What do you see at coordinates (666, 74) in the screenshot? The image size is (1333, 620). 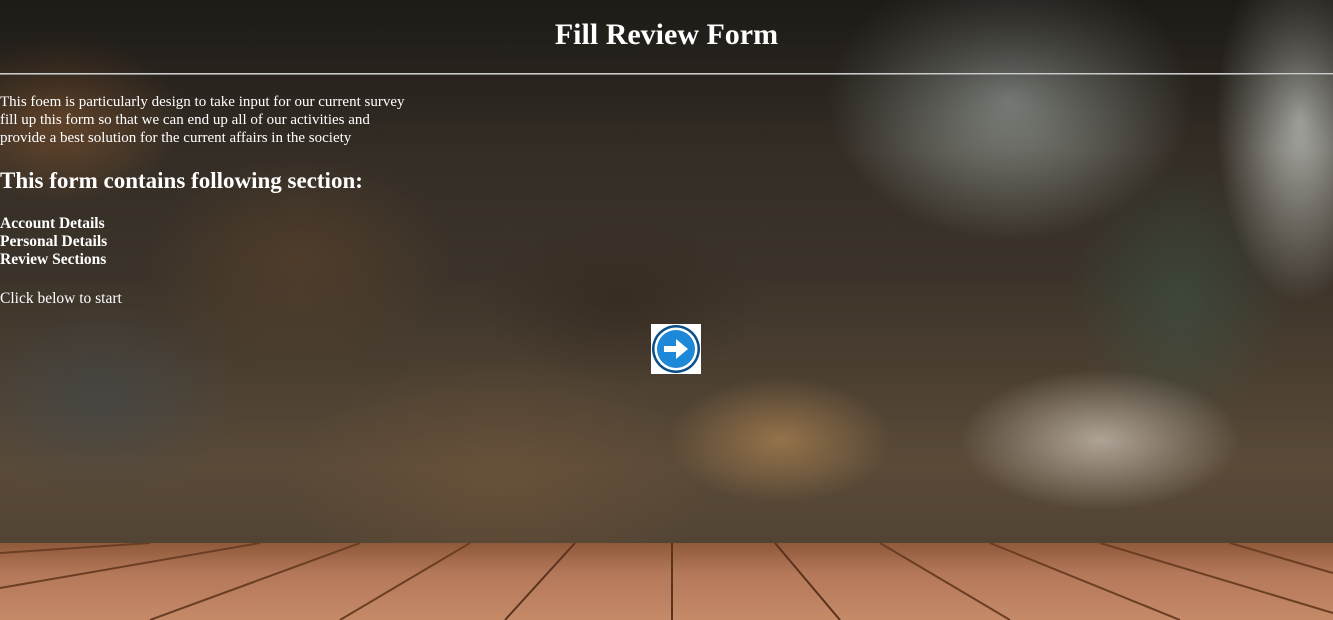 I see `title-divider` at bounding box center [666, 74].